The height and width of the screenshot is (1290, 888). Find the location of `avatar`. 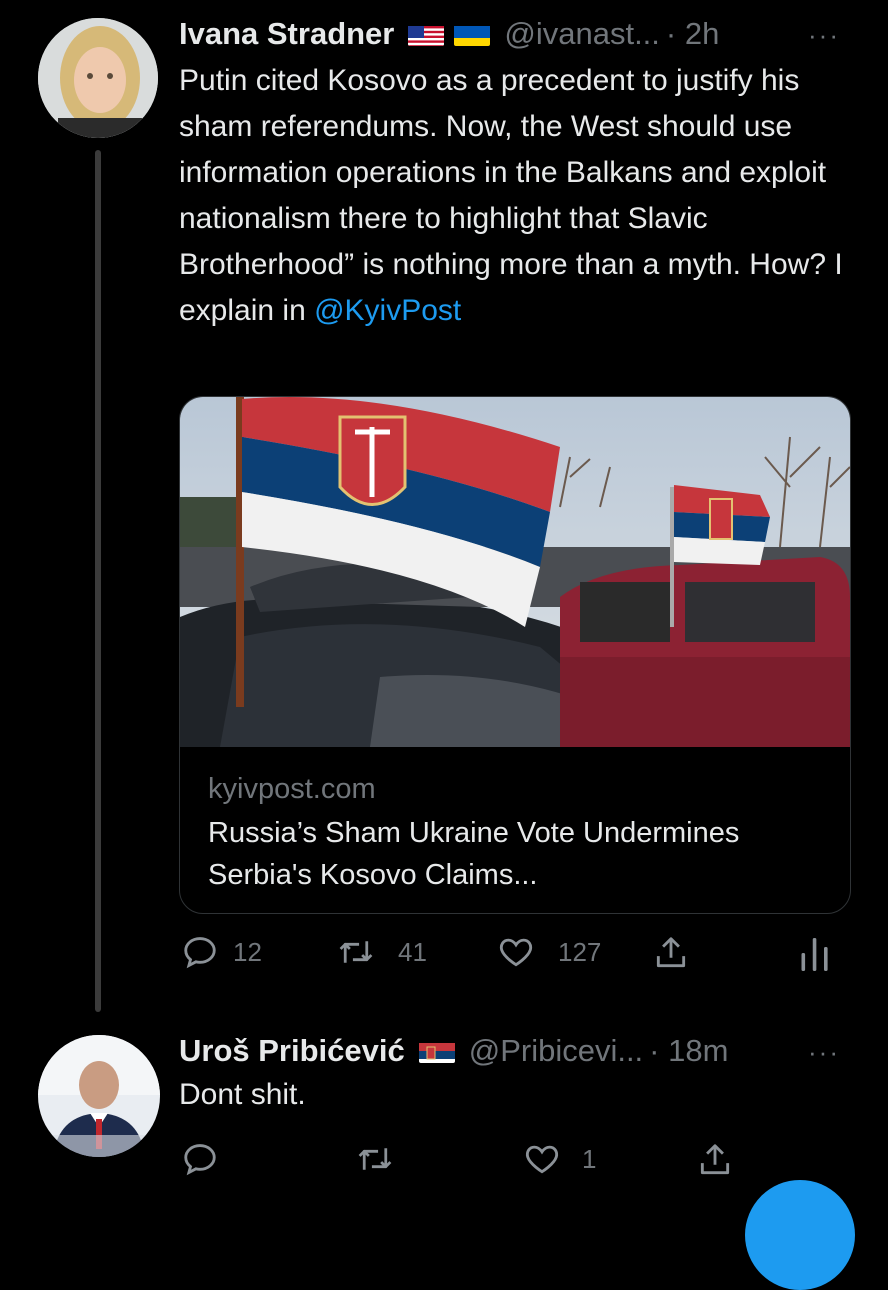

avatar is located at coordinates (98, 78).